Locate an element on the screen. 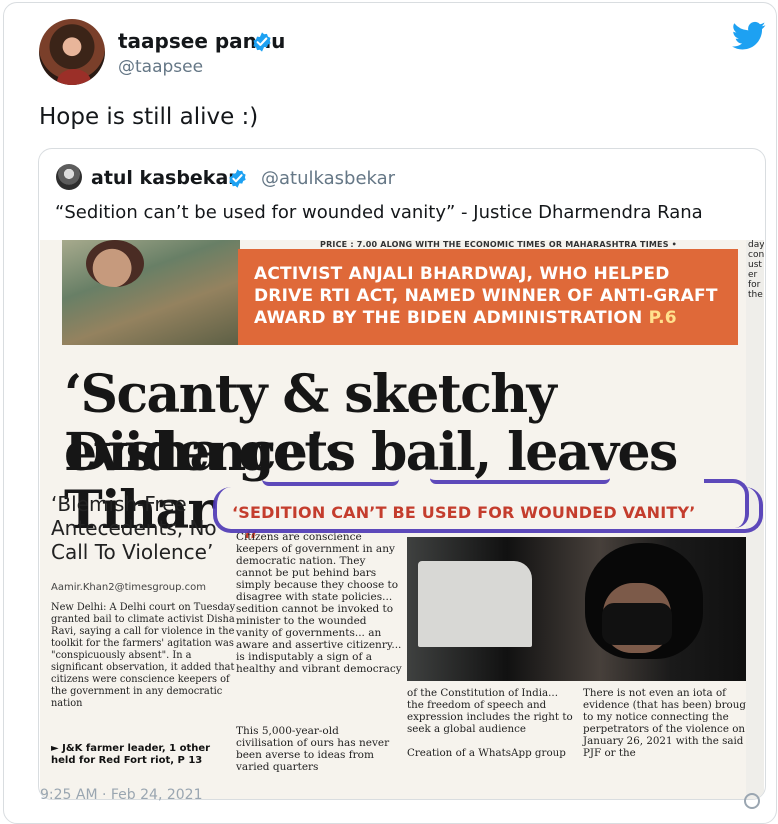 This screenshot has width=778, height=824. info-icon is located at coordinates (752, 801).